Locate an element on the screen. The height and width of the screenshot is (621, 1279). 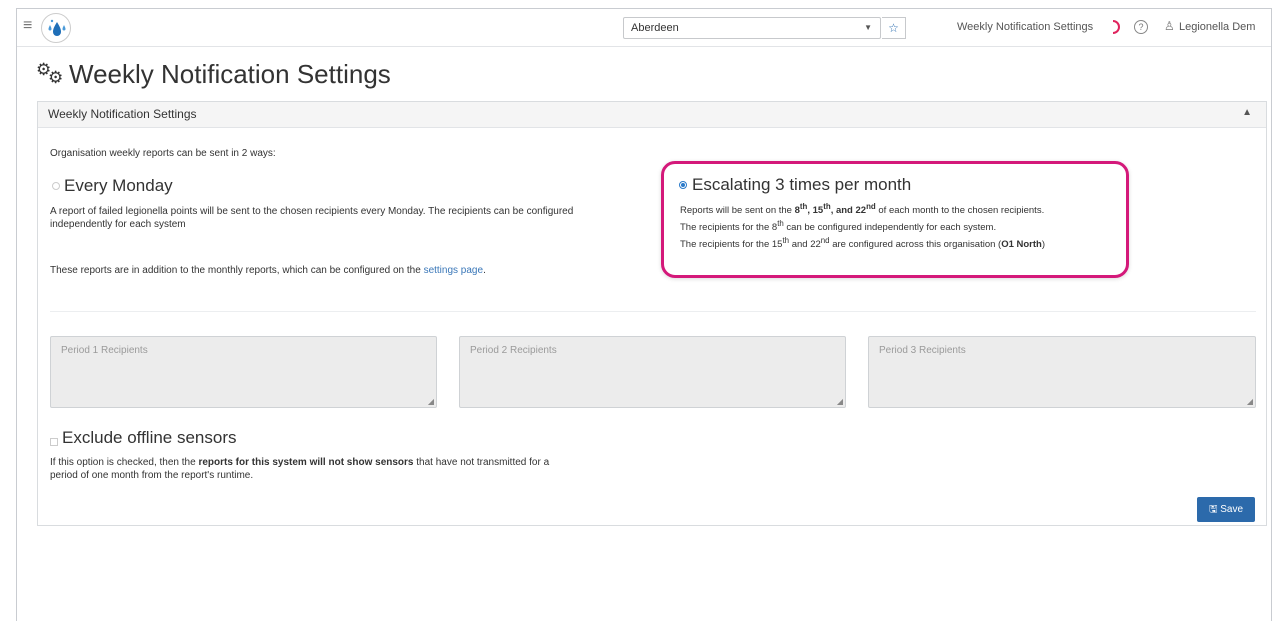
gears-icon: ⚙ ⚙ is located at coordinates (50, 73).